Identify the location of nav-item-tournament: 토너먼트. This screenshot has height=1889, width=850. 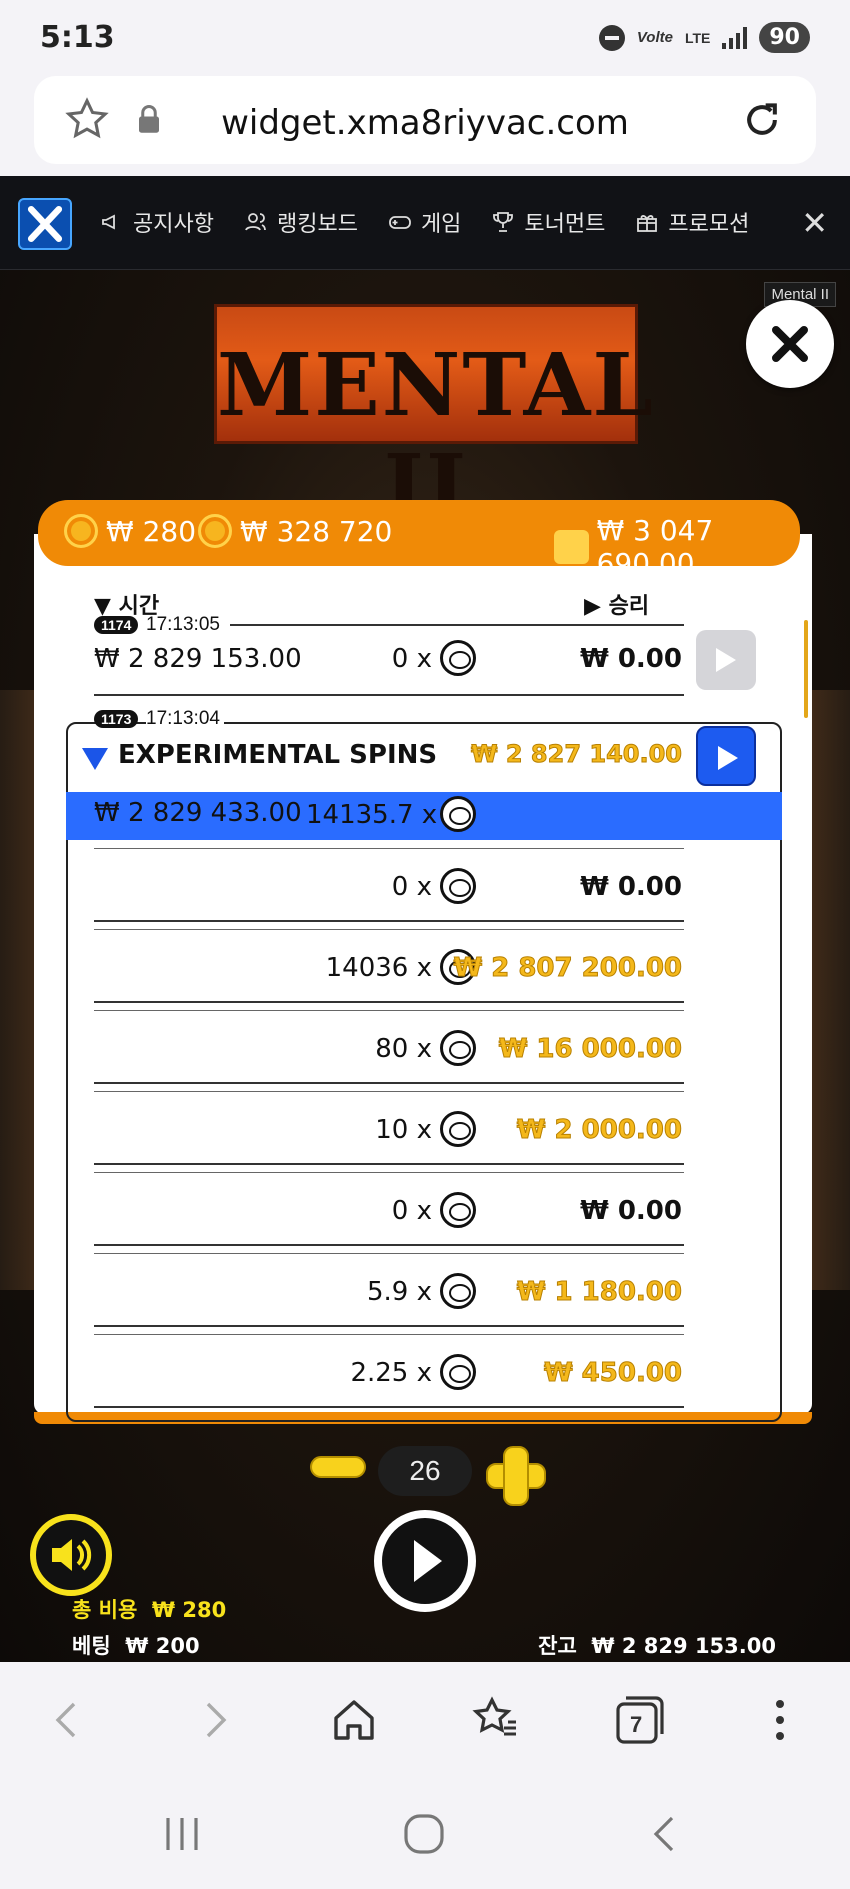
(548, 222).